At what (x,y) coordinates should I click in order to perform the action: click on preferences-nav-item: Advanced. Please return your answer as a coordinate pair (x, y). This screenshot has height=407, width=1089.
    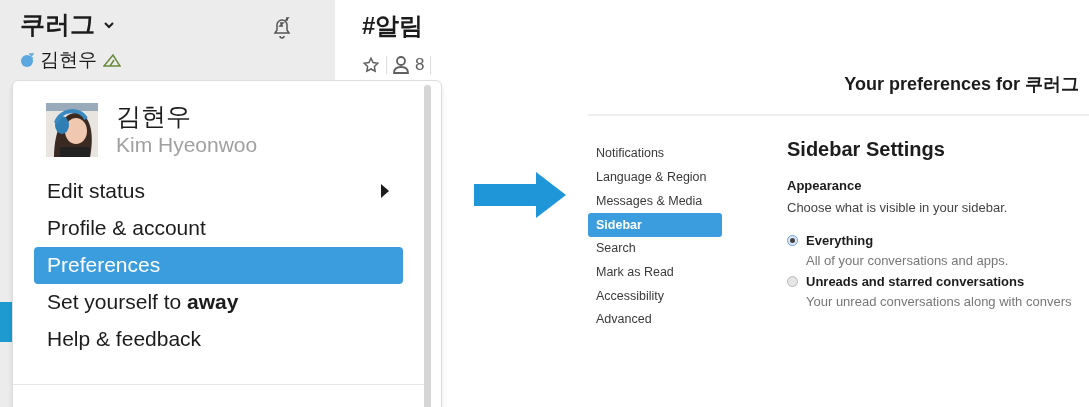
    Looking at the image, I should click on (655, 319).